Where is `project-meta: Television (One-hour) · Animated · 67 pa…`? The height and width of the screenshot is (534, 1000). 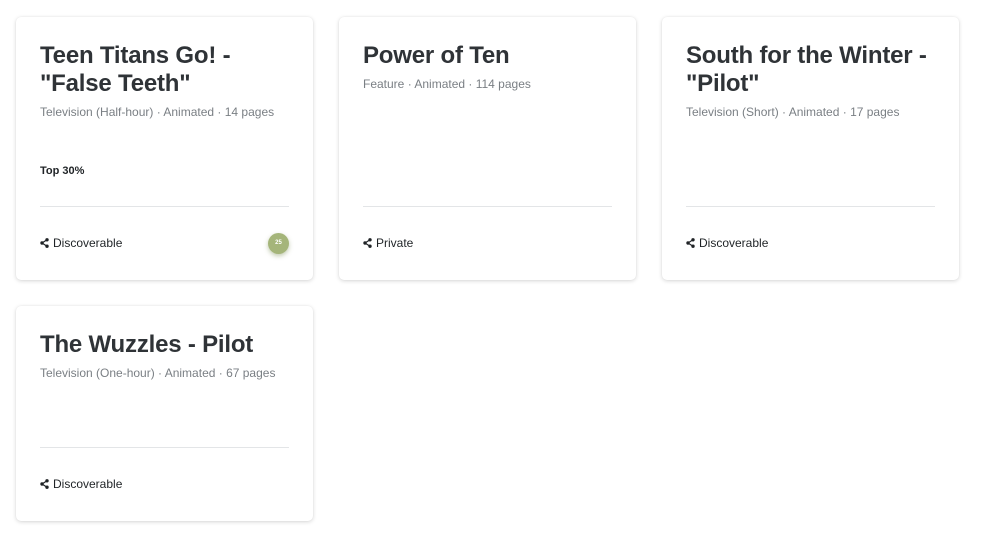 project-meta: Television (One-hour) · Animated · 67 pa… is located at coordinates (158, 373).